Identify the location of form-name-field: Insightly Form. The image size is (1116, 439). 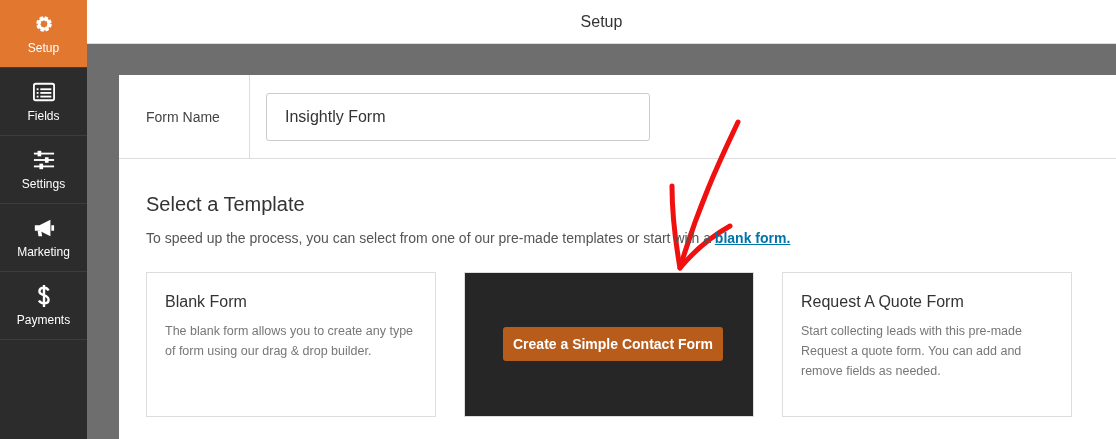
(458, 116).